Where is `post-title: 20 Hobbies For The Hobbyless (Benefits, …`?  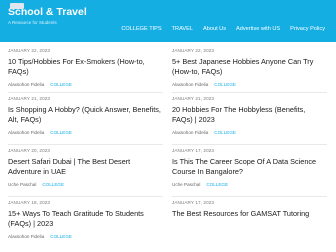 post-title: 20 Hobbies For The Hobbyless (Benefits, … is located at coordinates (249, 115).